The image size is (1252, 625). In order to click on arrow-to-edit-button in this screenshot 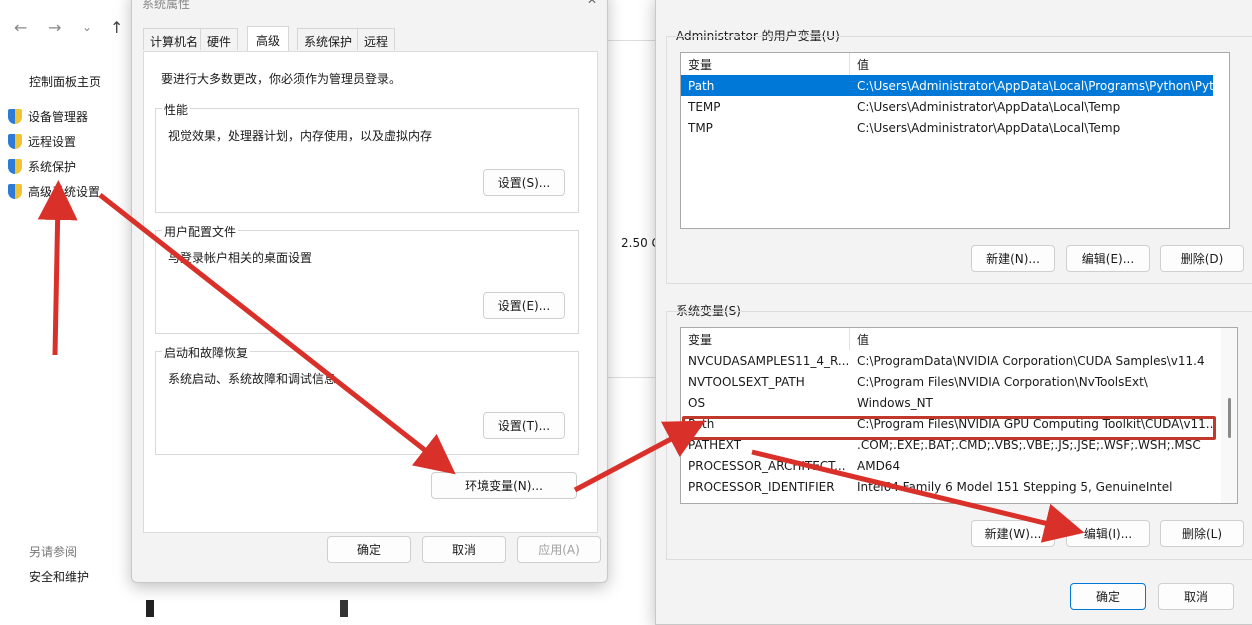, I will do `click(918, 496)`.